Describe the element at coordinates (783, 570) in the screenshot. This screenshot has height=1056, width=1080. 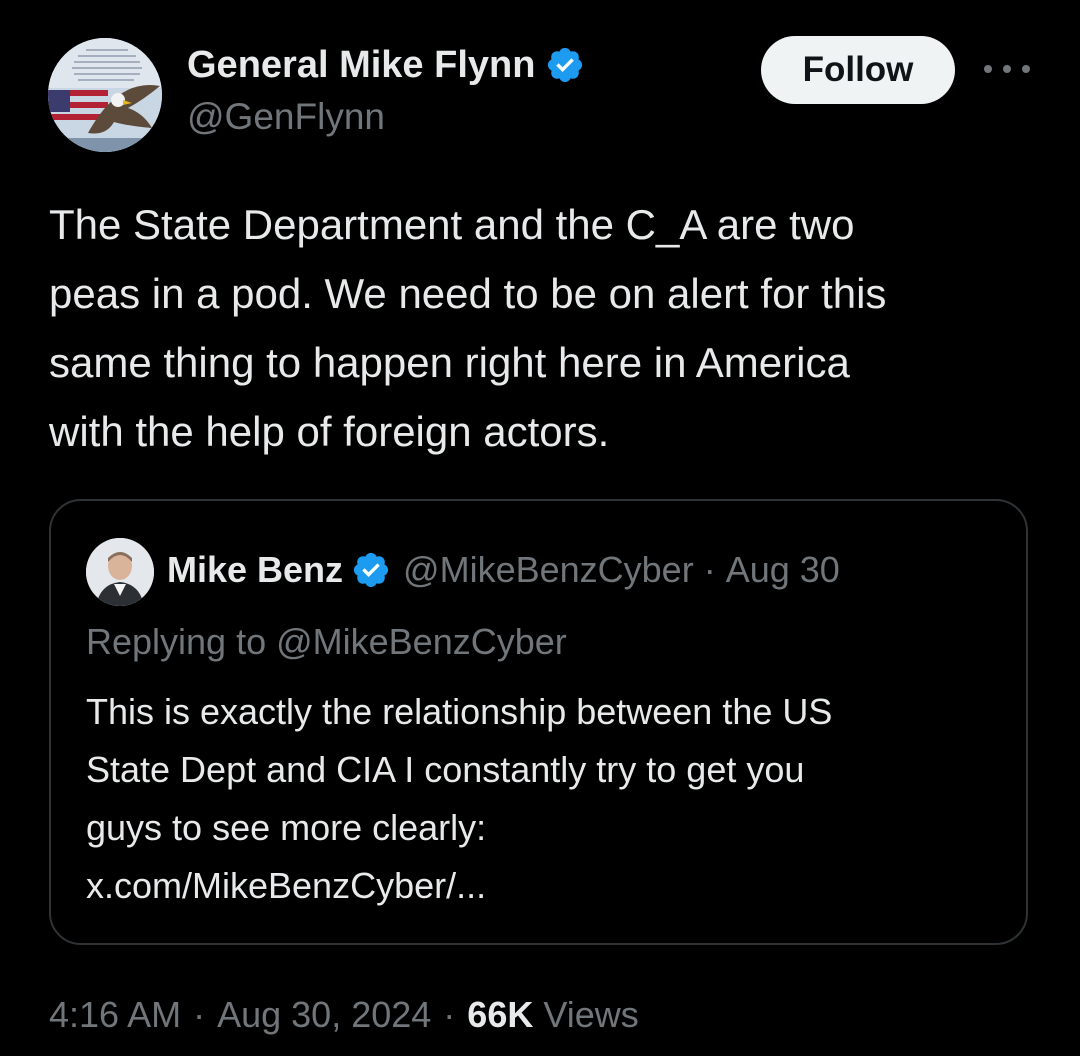
I see `quoted-date: Aug 30` at that location.